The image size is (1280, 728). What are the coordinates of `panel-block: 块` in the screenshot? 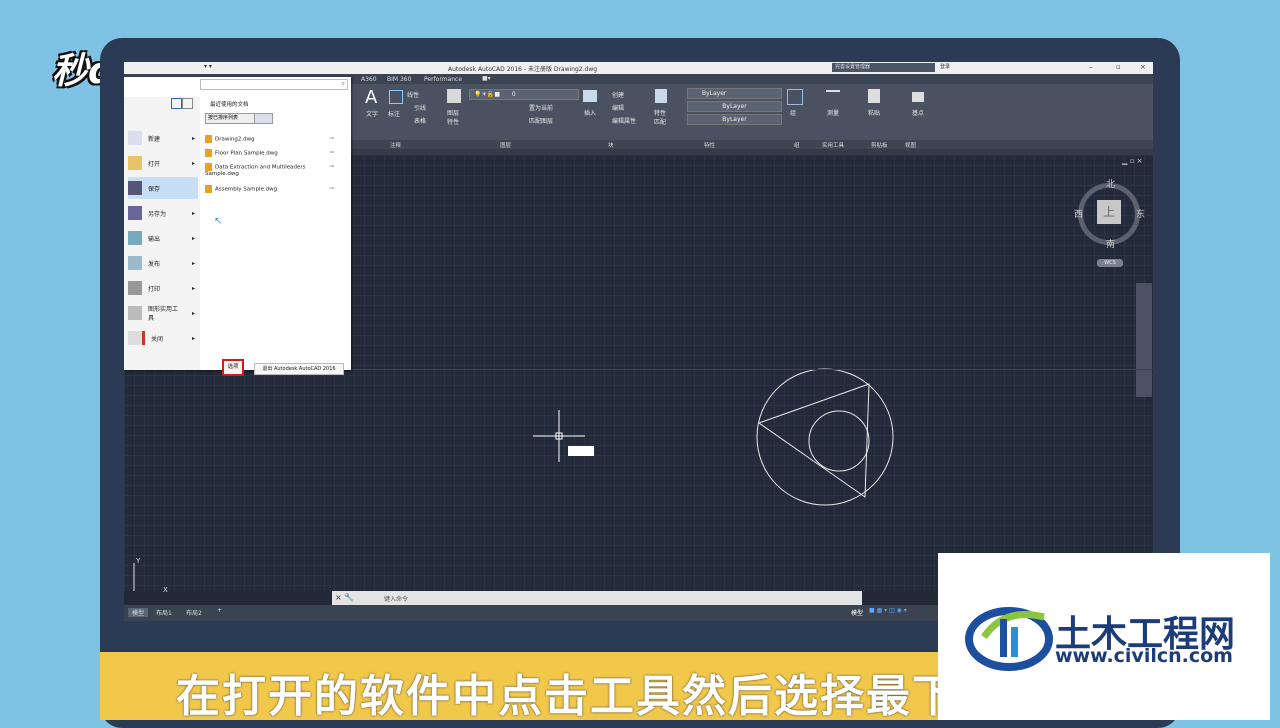 It's located at (611, 145).